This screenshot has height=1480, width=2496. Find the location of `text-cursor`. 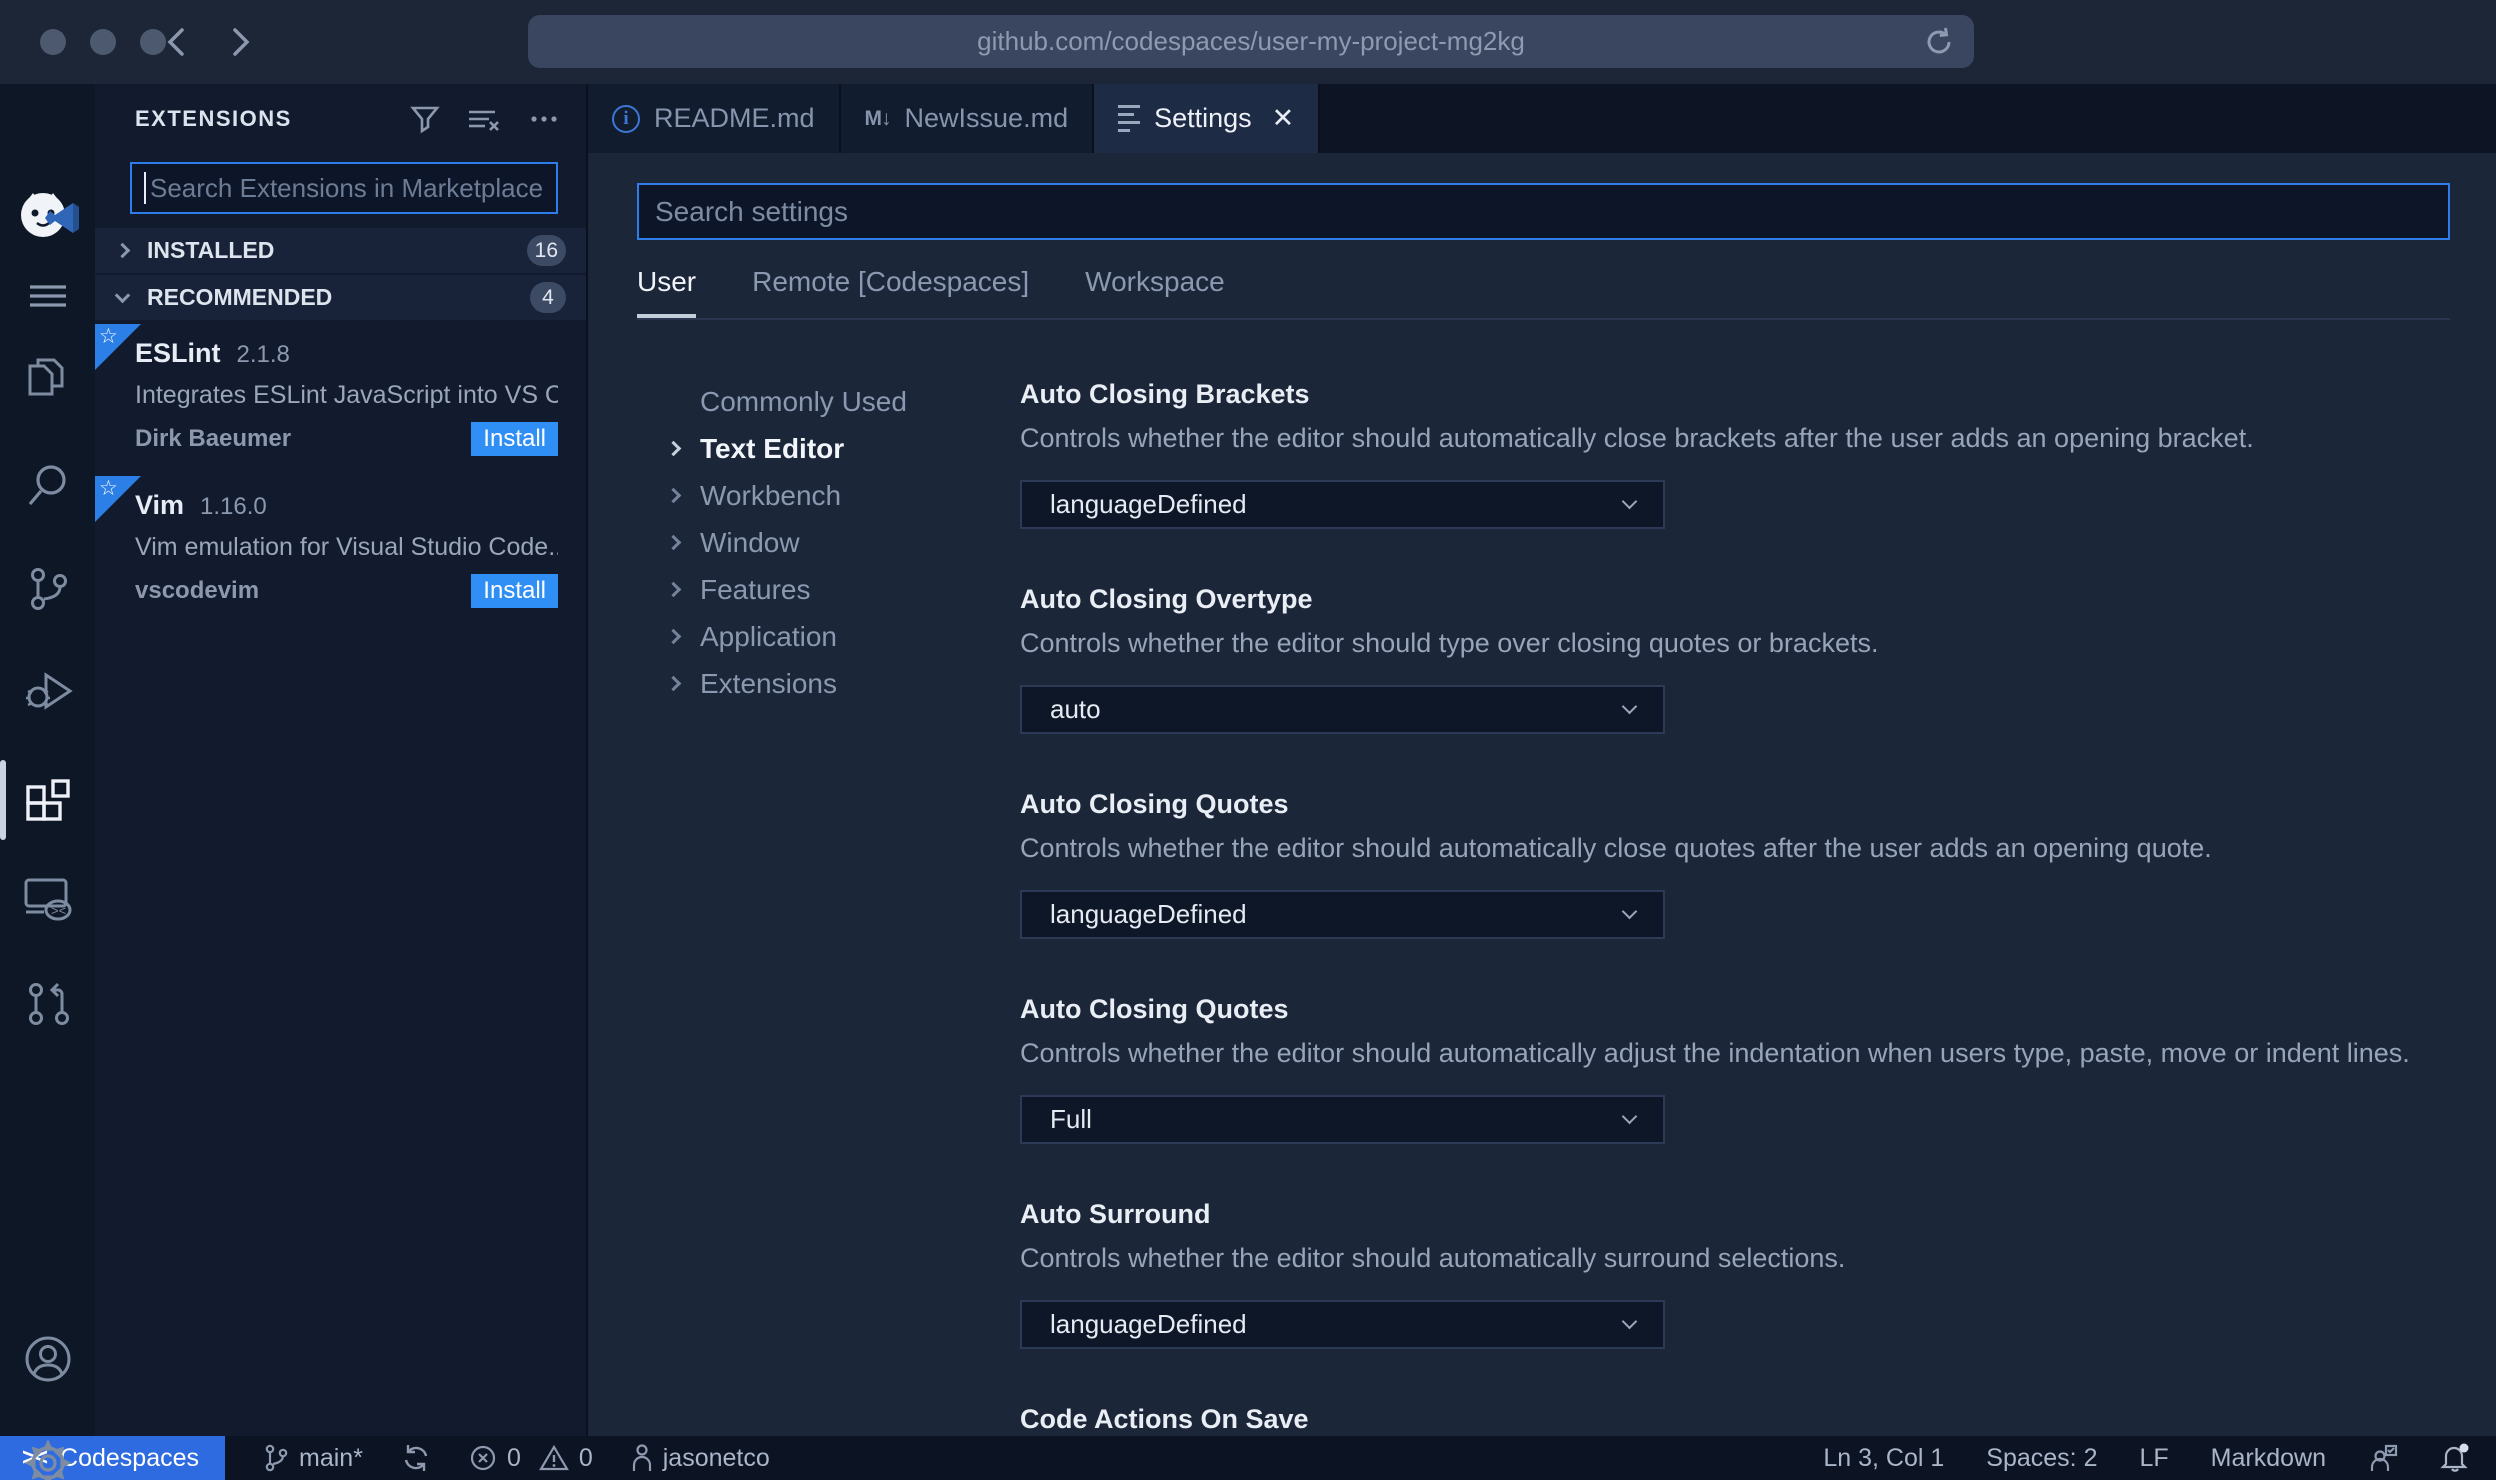

text-cursor is located at coordinates (145, 188).